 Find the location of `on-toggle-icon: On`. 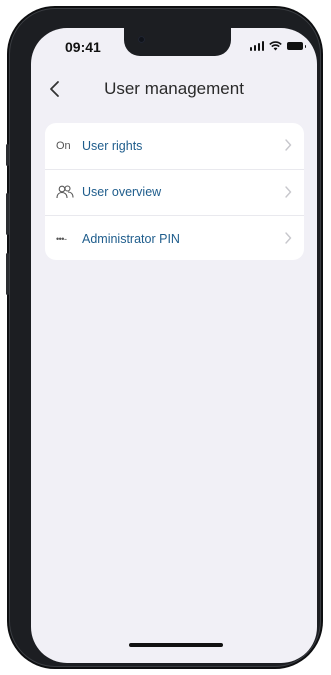

on-toggle-icon: On is located at coordinates (68, 146).